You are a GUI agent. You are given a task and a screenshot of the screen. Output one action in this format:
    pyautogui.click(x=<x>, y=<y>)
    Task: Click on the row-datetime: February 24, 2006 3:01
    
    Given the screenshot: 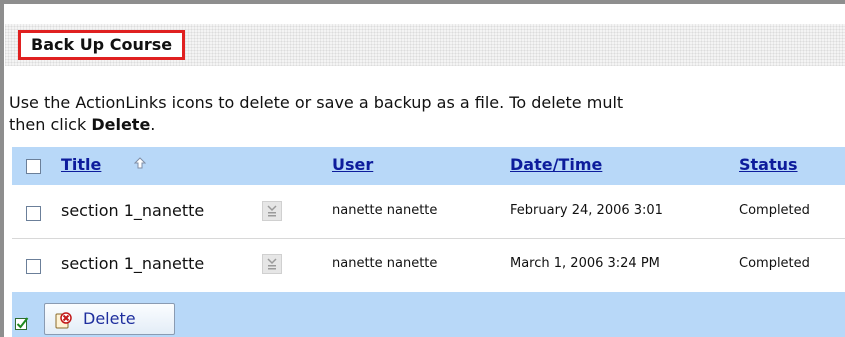 What is the action you would take?
    pyautogui.click(x=586, y=210)
    